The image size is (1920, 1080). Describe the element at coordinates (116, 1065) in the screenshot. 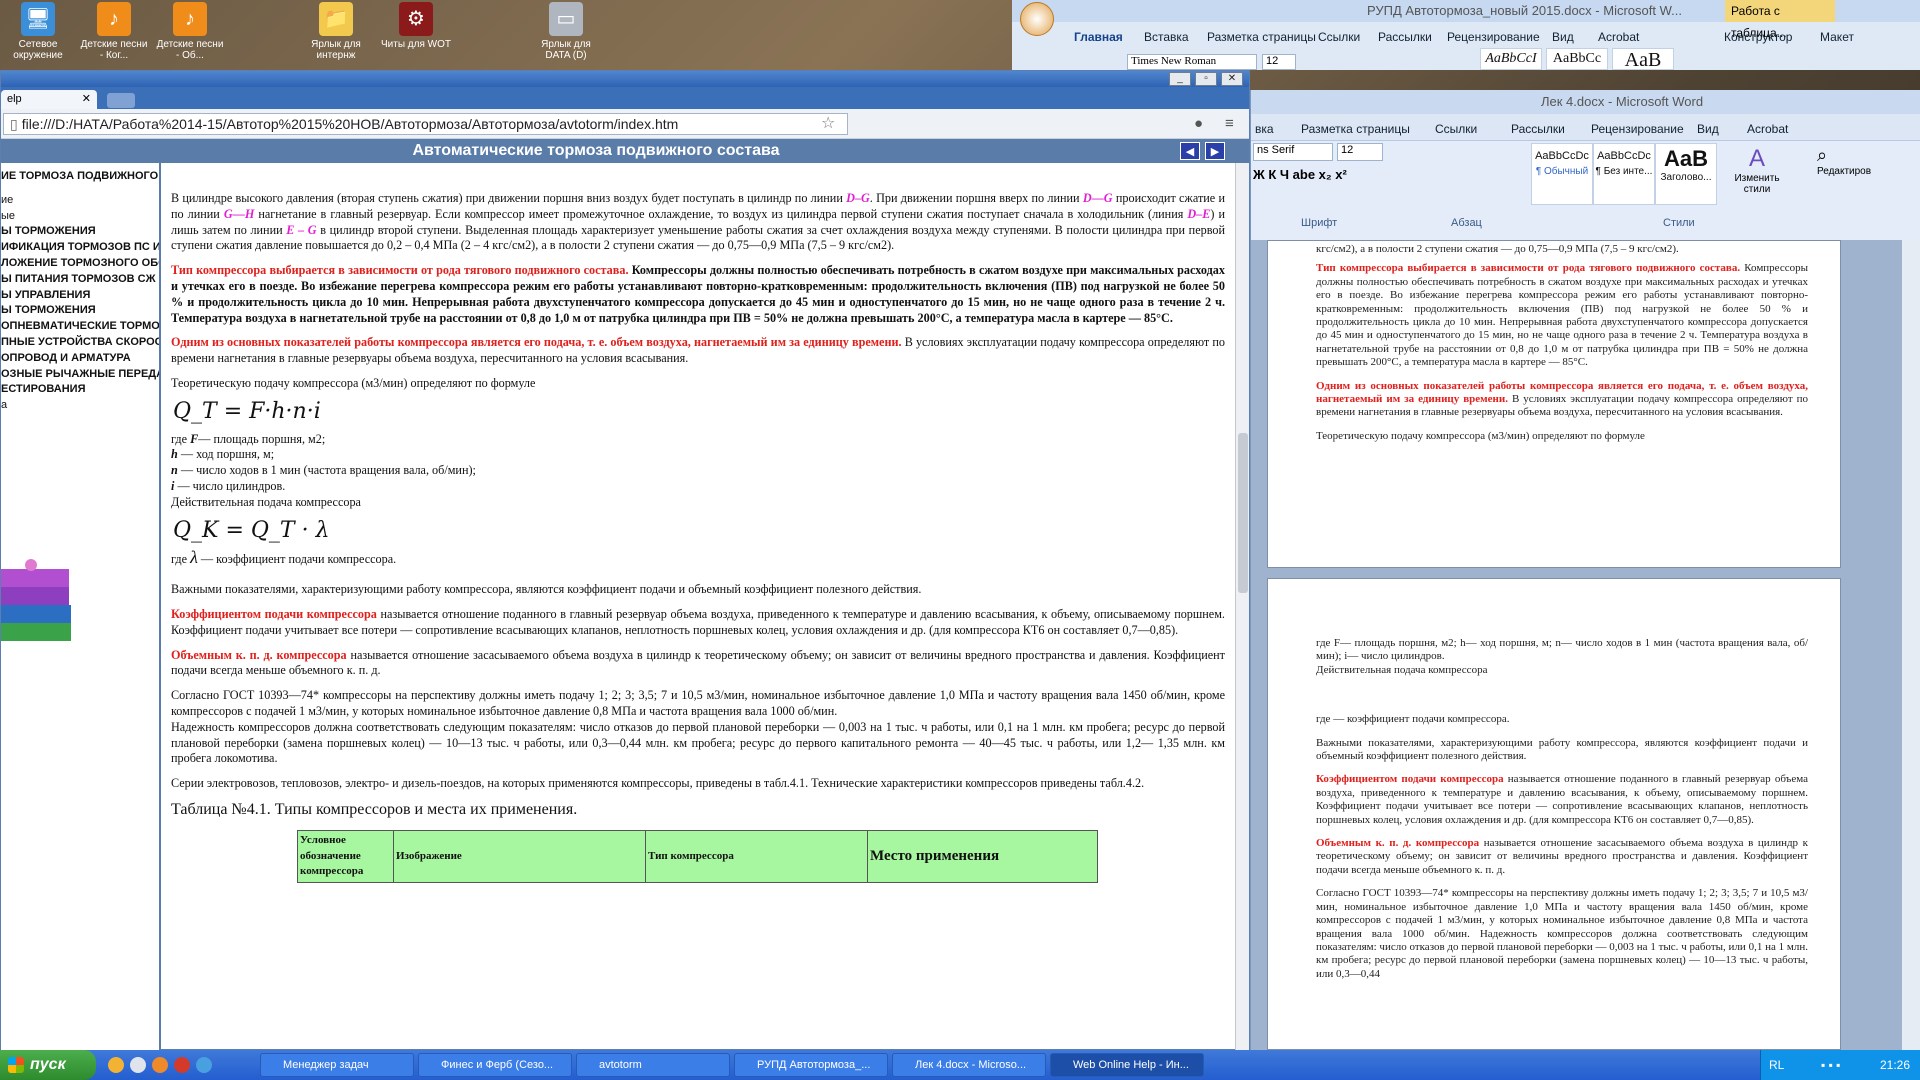

I see `browser-quicklaunch-icon` at that location.